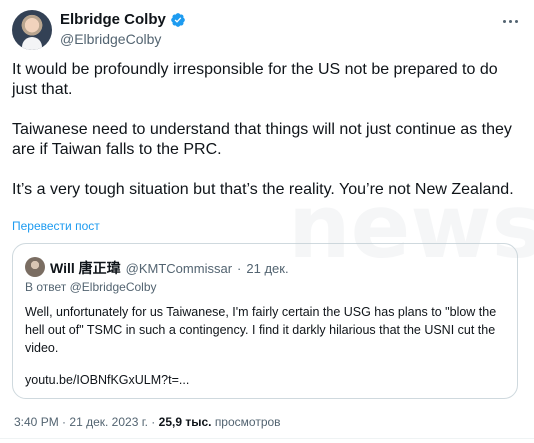 The height and width of the screenshot is (443, 534). Describe the element at coordinates (85, 268) in the screenshot. I see `quoted-author-name: Will 唐正瑋` at that location.